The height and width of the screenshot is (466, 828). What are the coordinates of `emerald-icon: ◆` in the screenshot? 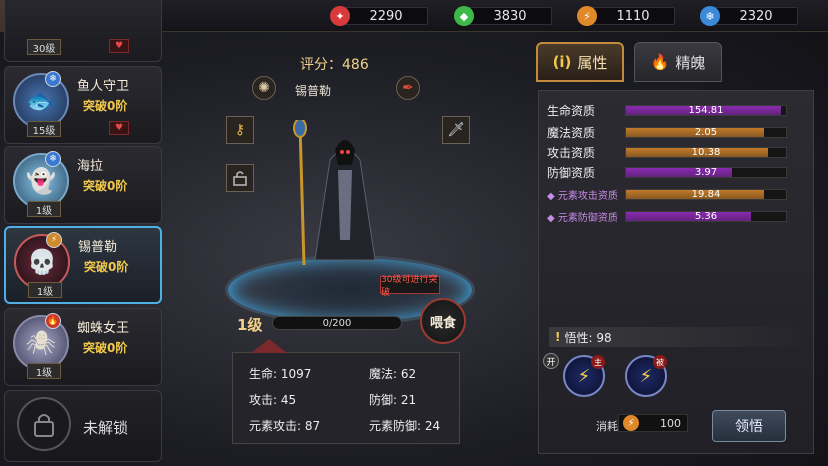 It's located at (464, 16).